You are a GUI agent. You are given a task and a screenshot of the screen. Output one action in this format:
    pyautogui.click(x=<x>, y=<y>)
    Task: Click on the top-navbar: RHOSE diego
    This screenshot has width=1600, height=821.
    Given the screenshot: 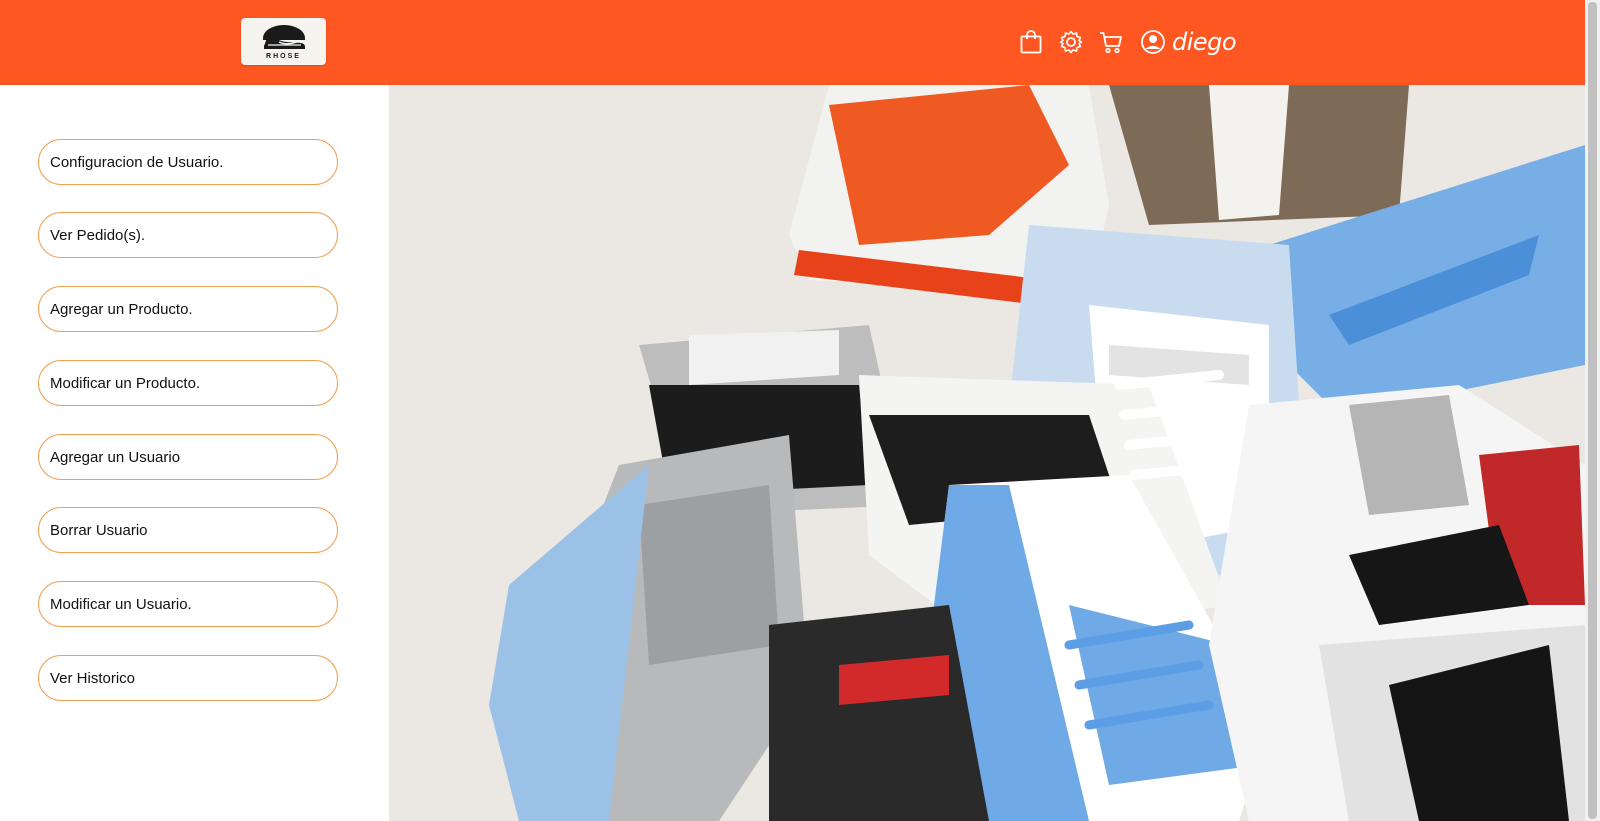 What is the action you would take?
    pyautogui.click(x=800, y=42)
    